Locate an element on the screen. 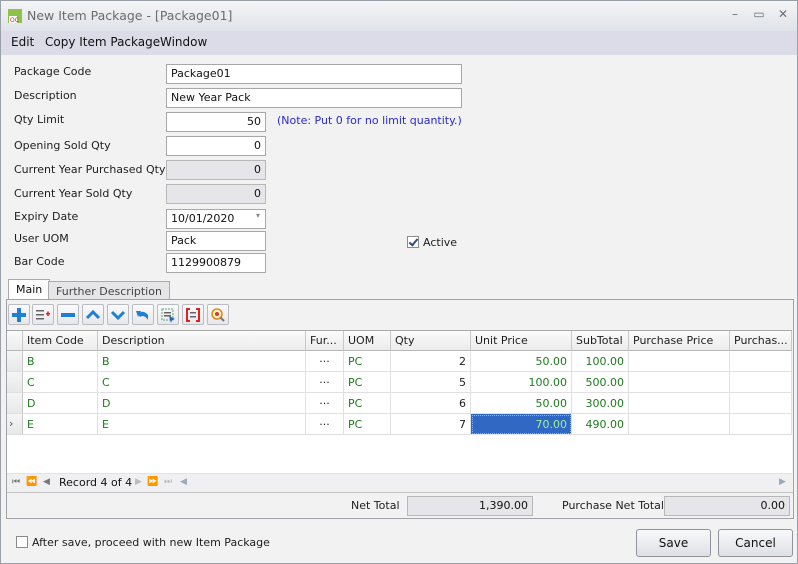  grid-cell-unit-price: 70.00 is located at coordinates (521, 424).